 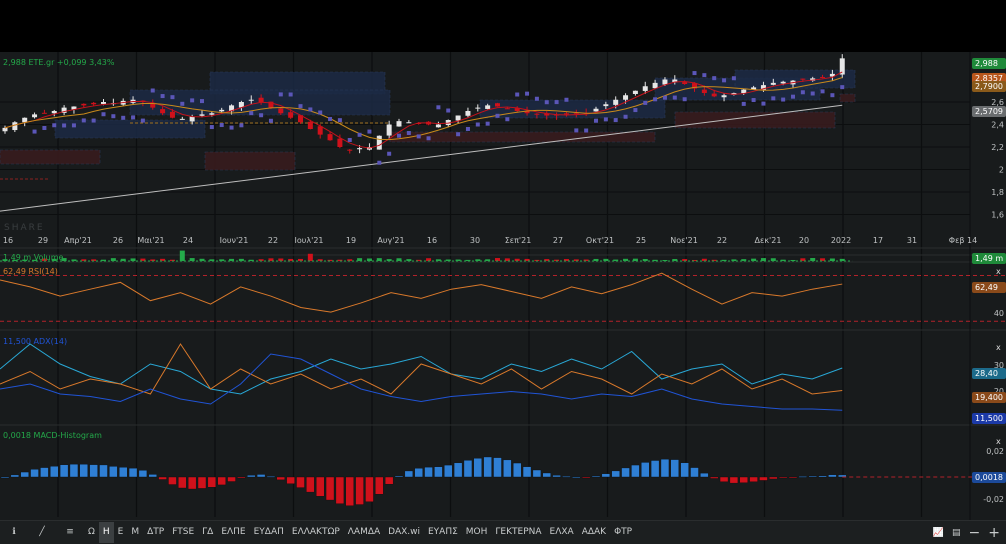 What do you see at coordinates (623, 532) in the screenshot?
I see `toolbar-item: ΦΤΡ` at bounding box center [623, 532].